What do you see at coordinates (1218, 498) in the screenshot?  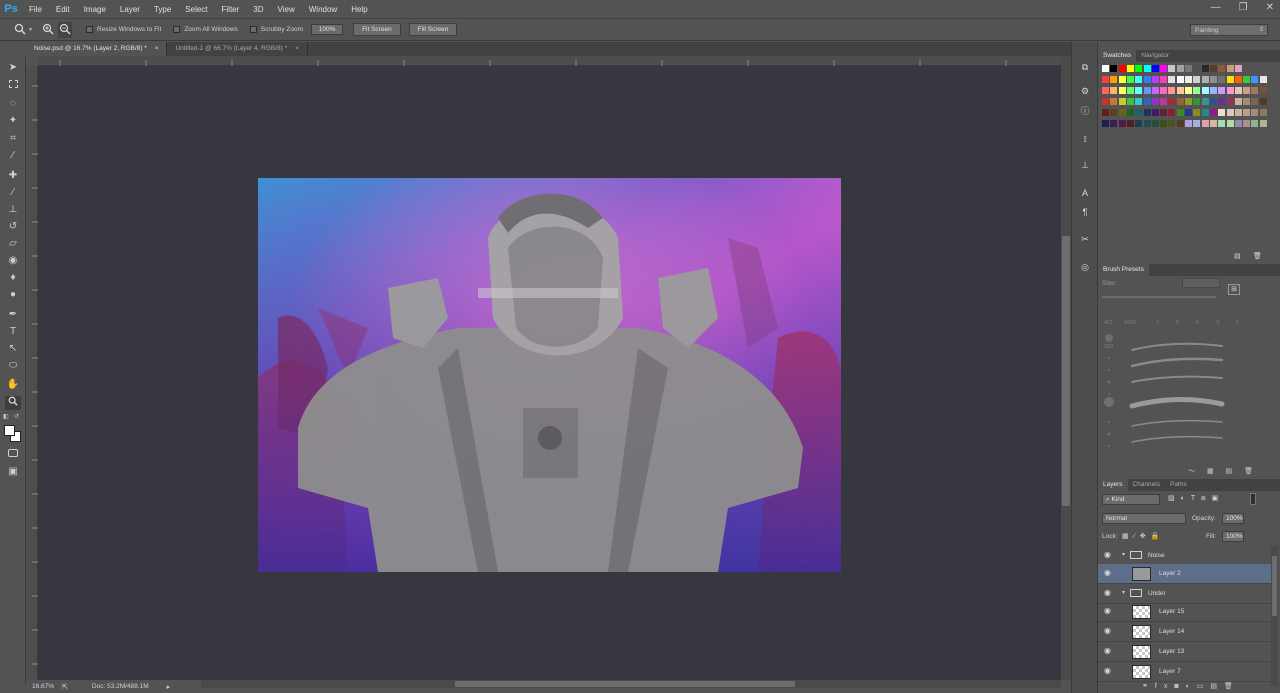 I see `filter-smart-icon: ▣` at bounding box center [1218, 498].